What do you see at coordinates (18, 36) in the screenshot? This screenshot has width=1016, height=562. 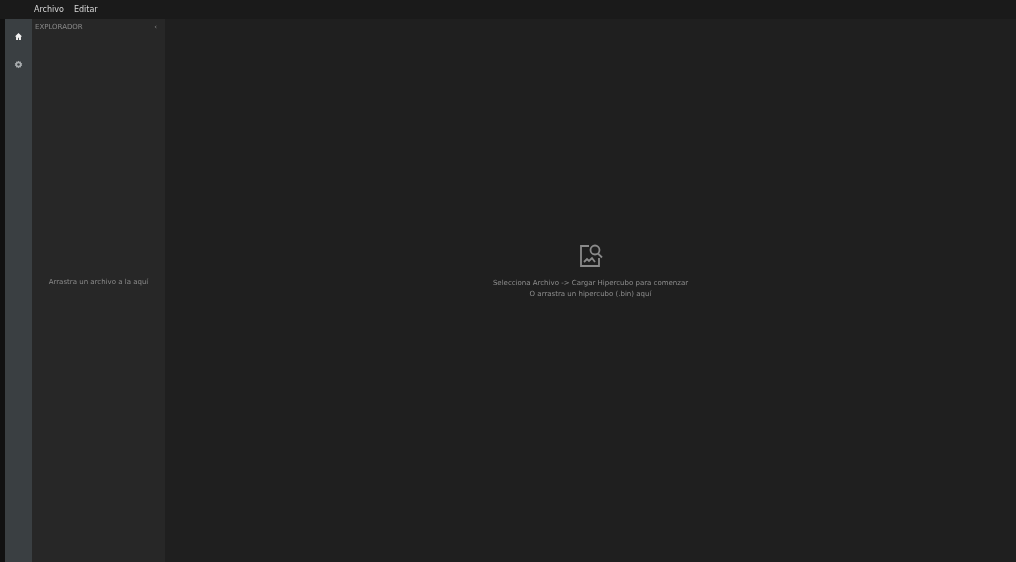 I see `home-icon` at bounding box center [18, 36].